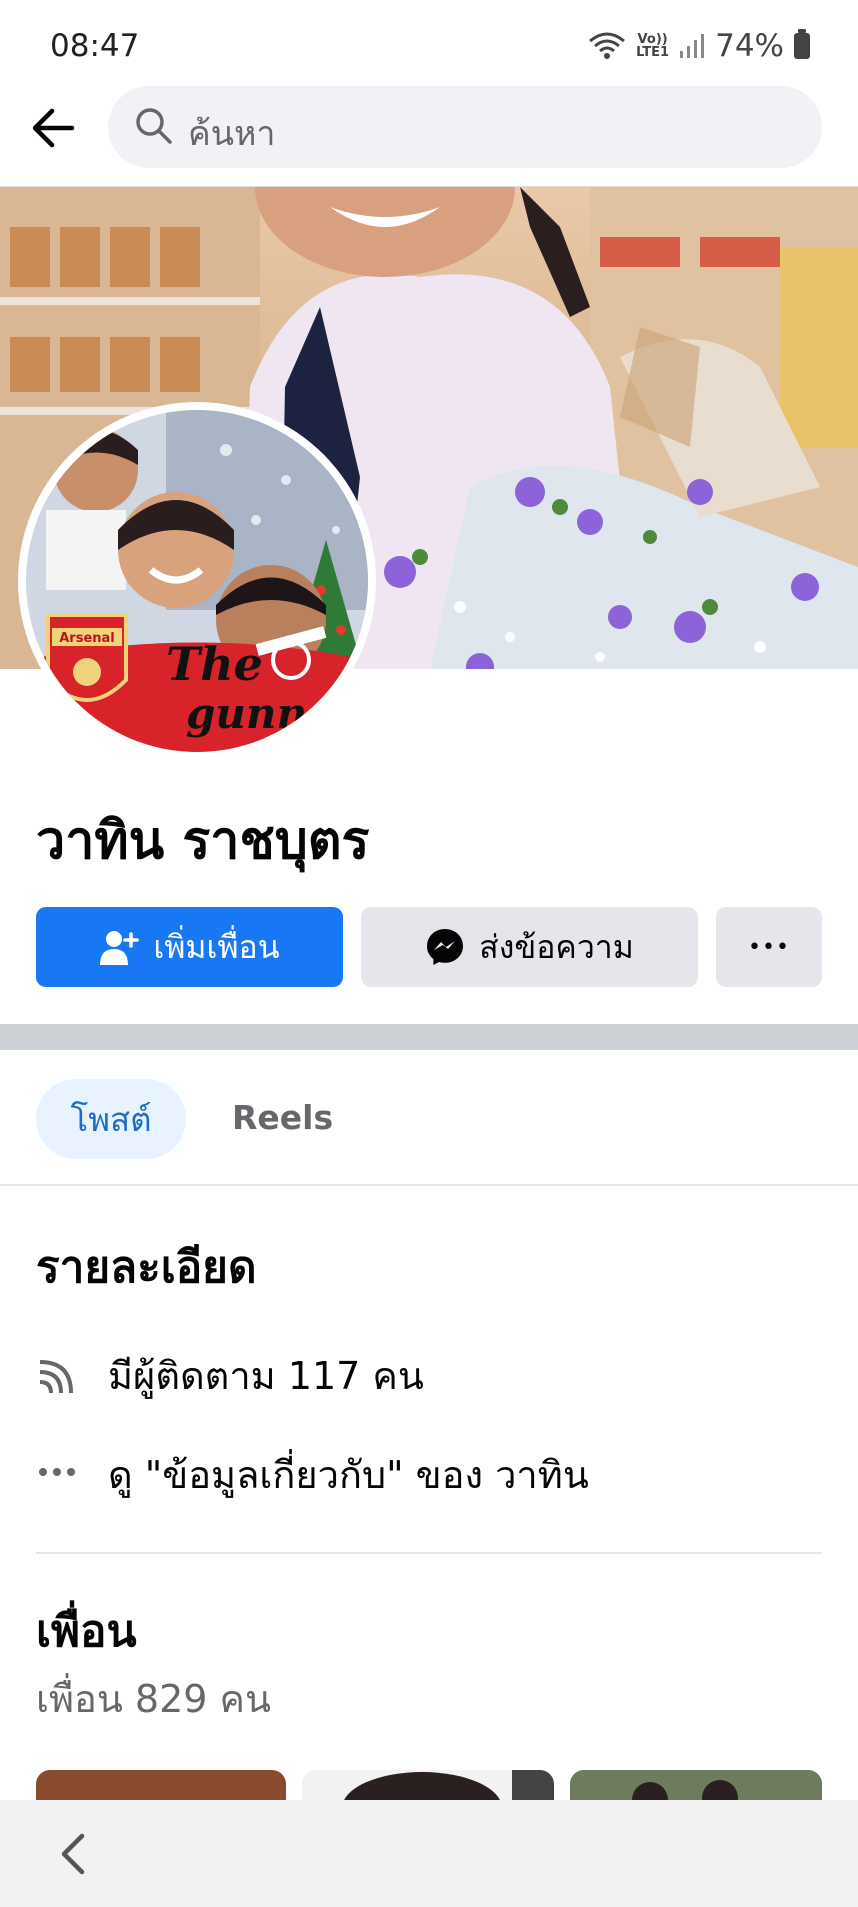 The width and height of the screenshot is (858, 1907). Describe the element at coordinates (429, 45) in the screenshot. I see `status-bar: 08:47 Vo)) LTE1 74%` at that location.